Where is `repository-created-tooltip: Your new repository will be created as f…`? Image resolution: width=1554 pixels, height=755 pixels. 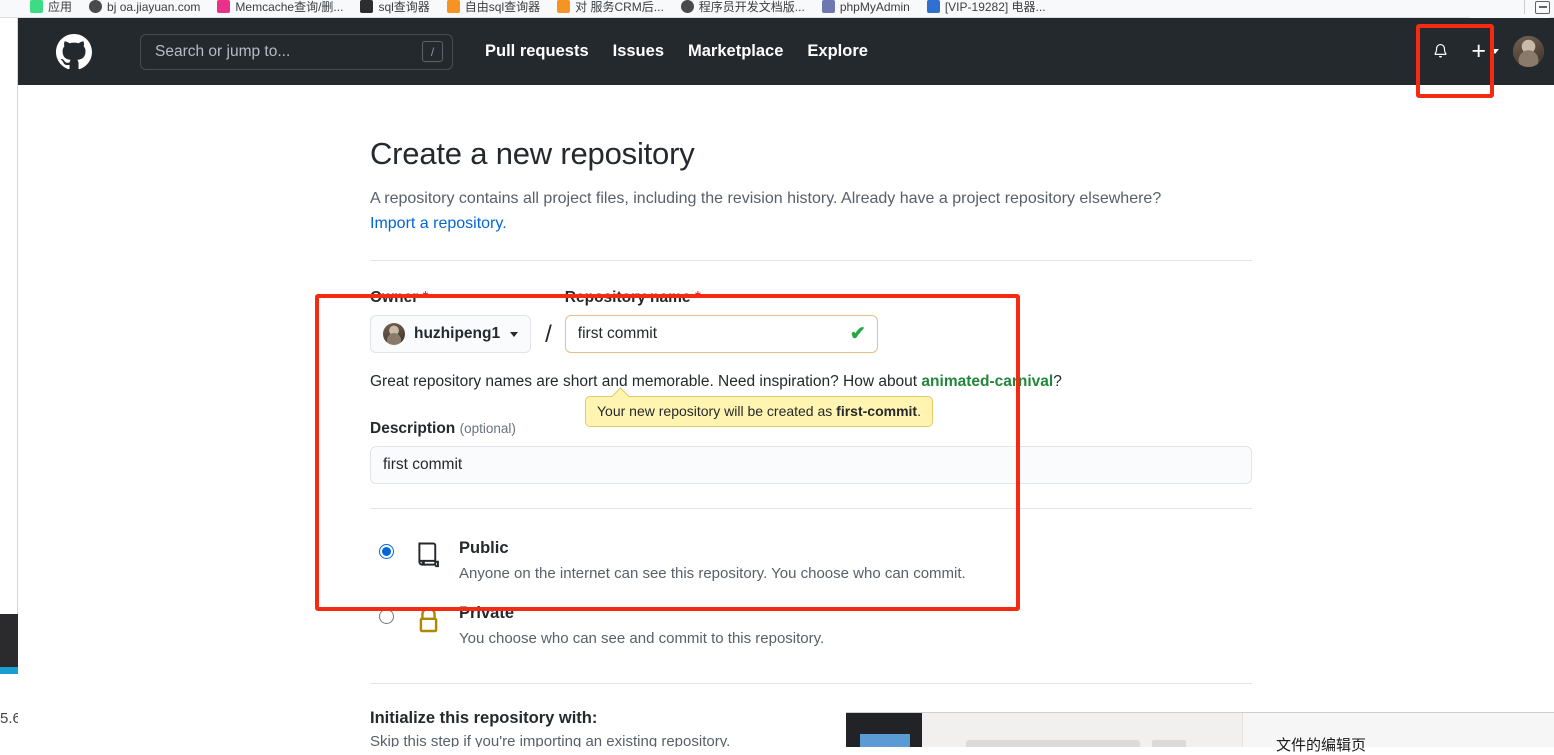
repository-created-tooltip: Your new repository will be created as f… is located at coordinates (759, 412).